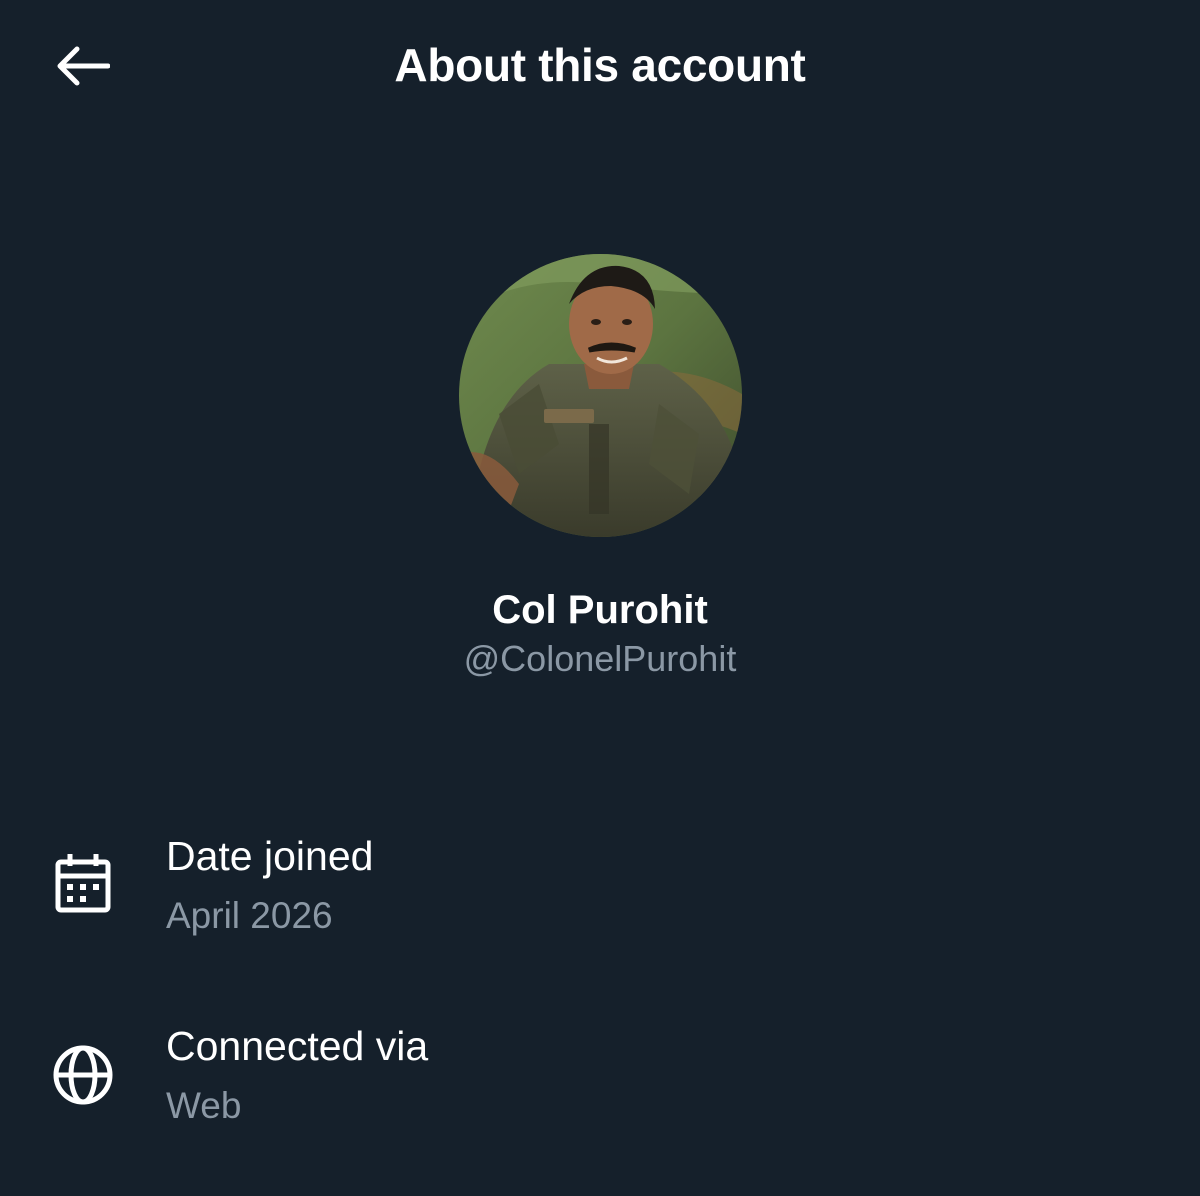 The width and height of the screenshot is (1200, 1196). What do you see at coordinates (249, 915) in the screenshot?
I see `date-joined-value: April 2026` at bounding box center [249, 915].